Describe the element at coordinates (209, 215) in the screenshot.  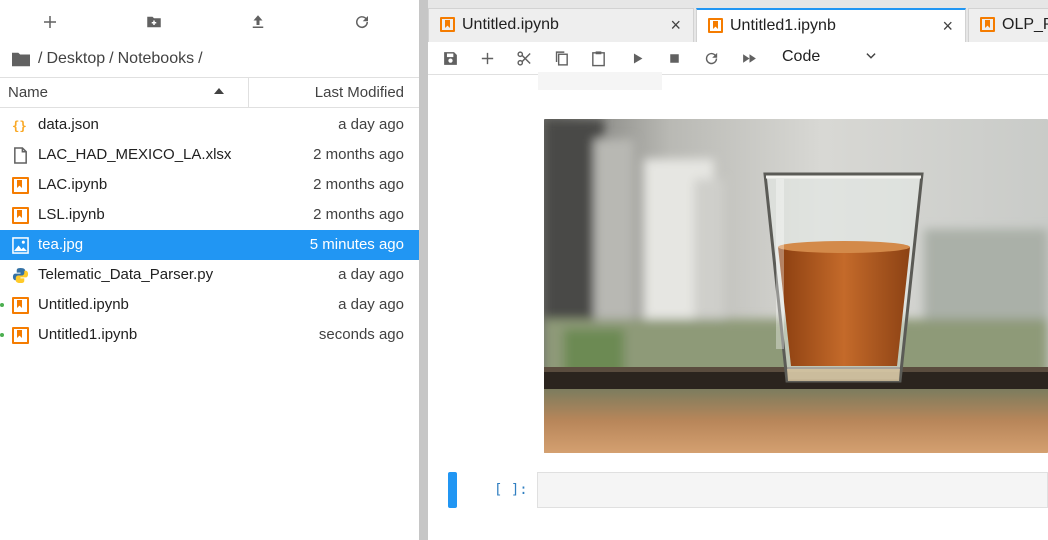
I see `file-row-lsl-notebook: LSL.ipynb 2 months ago` at that location.